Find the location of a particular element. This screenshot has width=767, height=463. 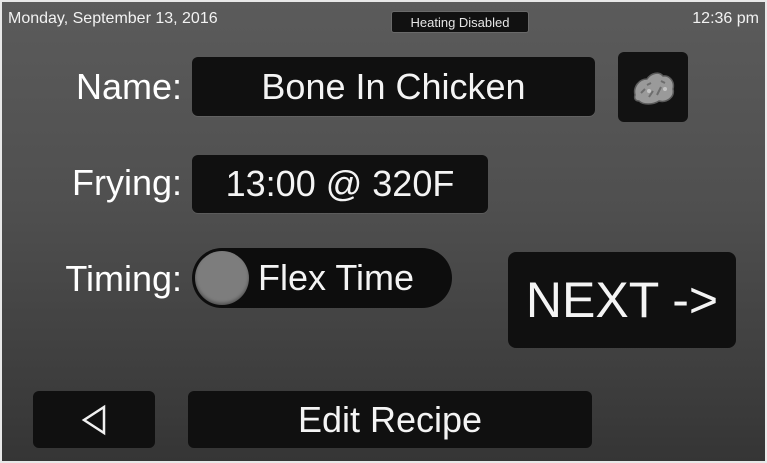

fried-chicken-icon is located at coordinates (654, 88).